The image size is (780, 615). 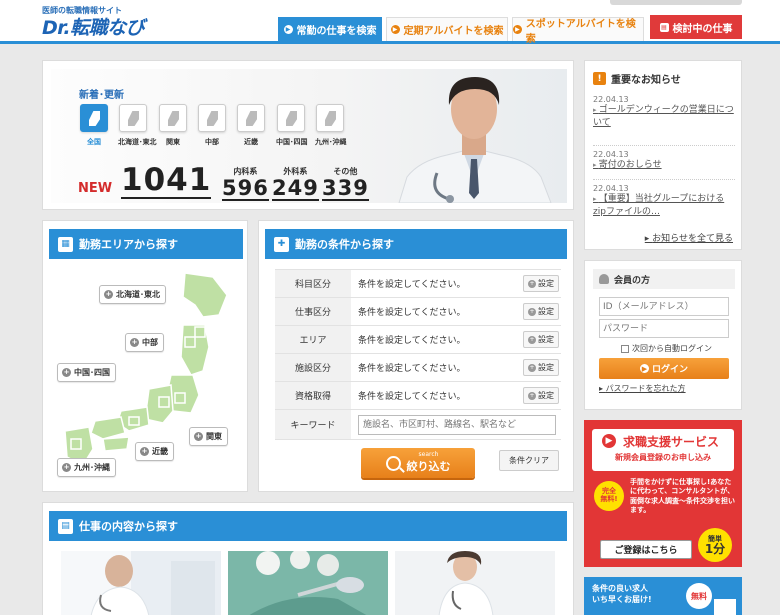 I want to click on set-area-button: + 設定, so click(x=541, y=339).